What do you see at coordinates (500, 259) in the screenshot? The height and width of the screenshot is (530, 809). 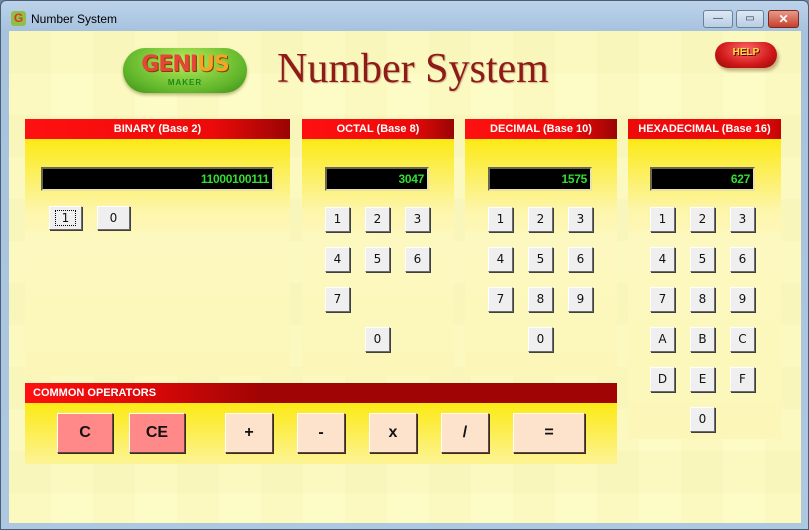 I see `decimal-key-4: 4` at bounding box center [500, 259].